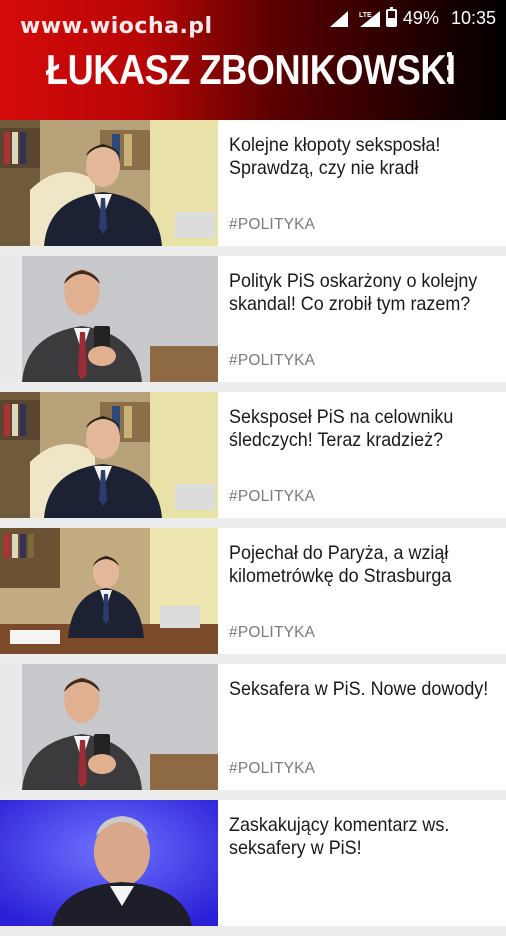  I want to click on lte-signal-icon: LTE, so click(369, 18).